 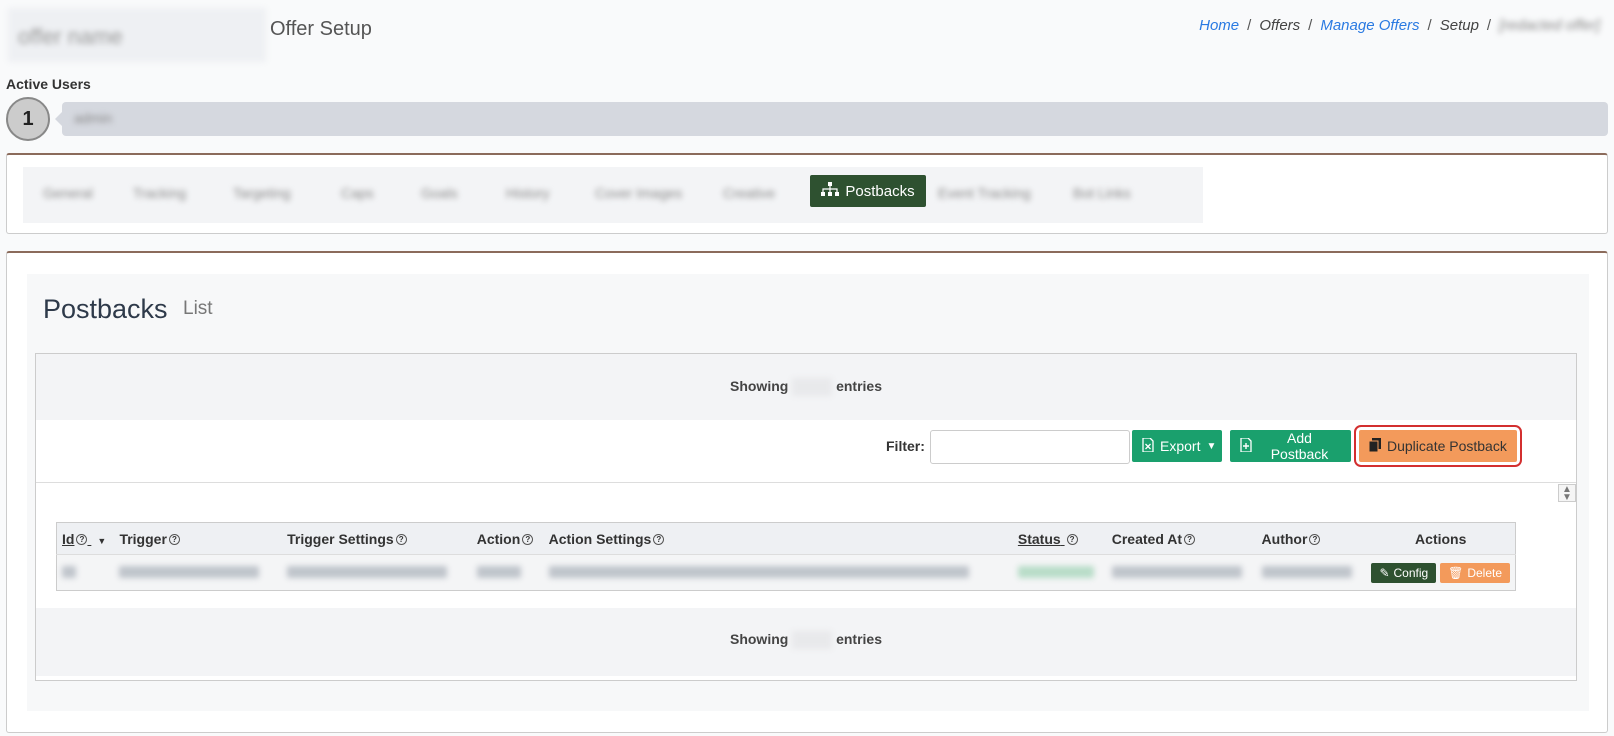 I want to click on tab-redacted: Targeting, so click(x=262, y=193).